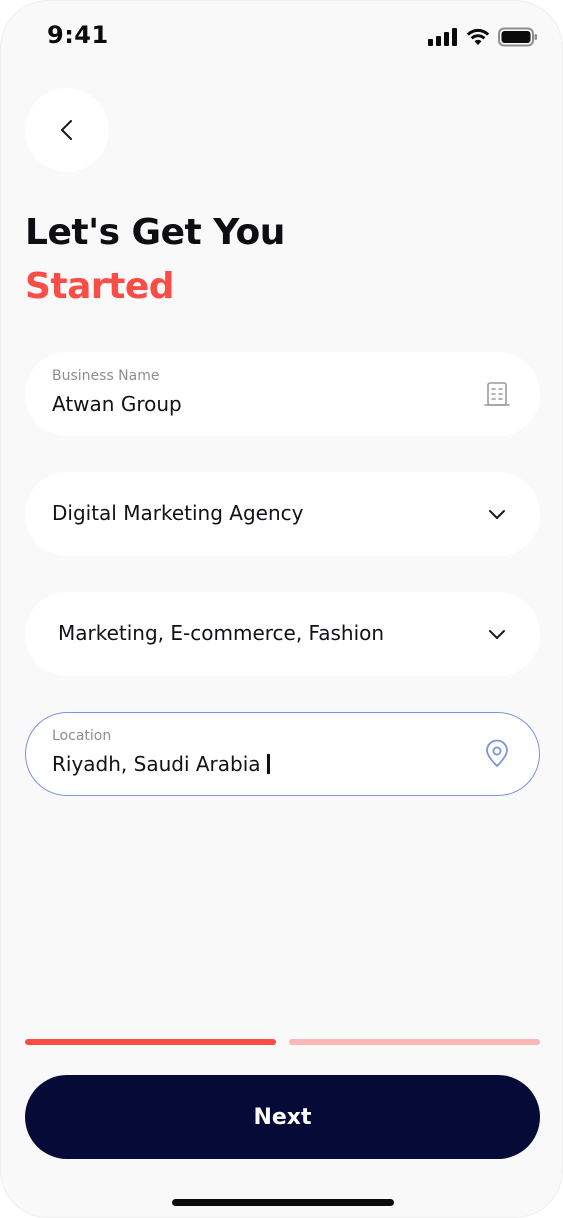 Image resolution: width=563 pixels, height=1218 pixels. What do you see at coordinates (283, 1202) in the screenshot?
I see `home-indicator` at bounding box center [283, 1202].